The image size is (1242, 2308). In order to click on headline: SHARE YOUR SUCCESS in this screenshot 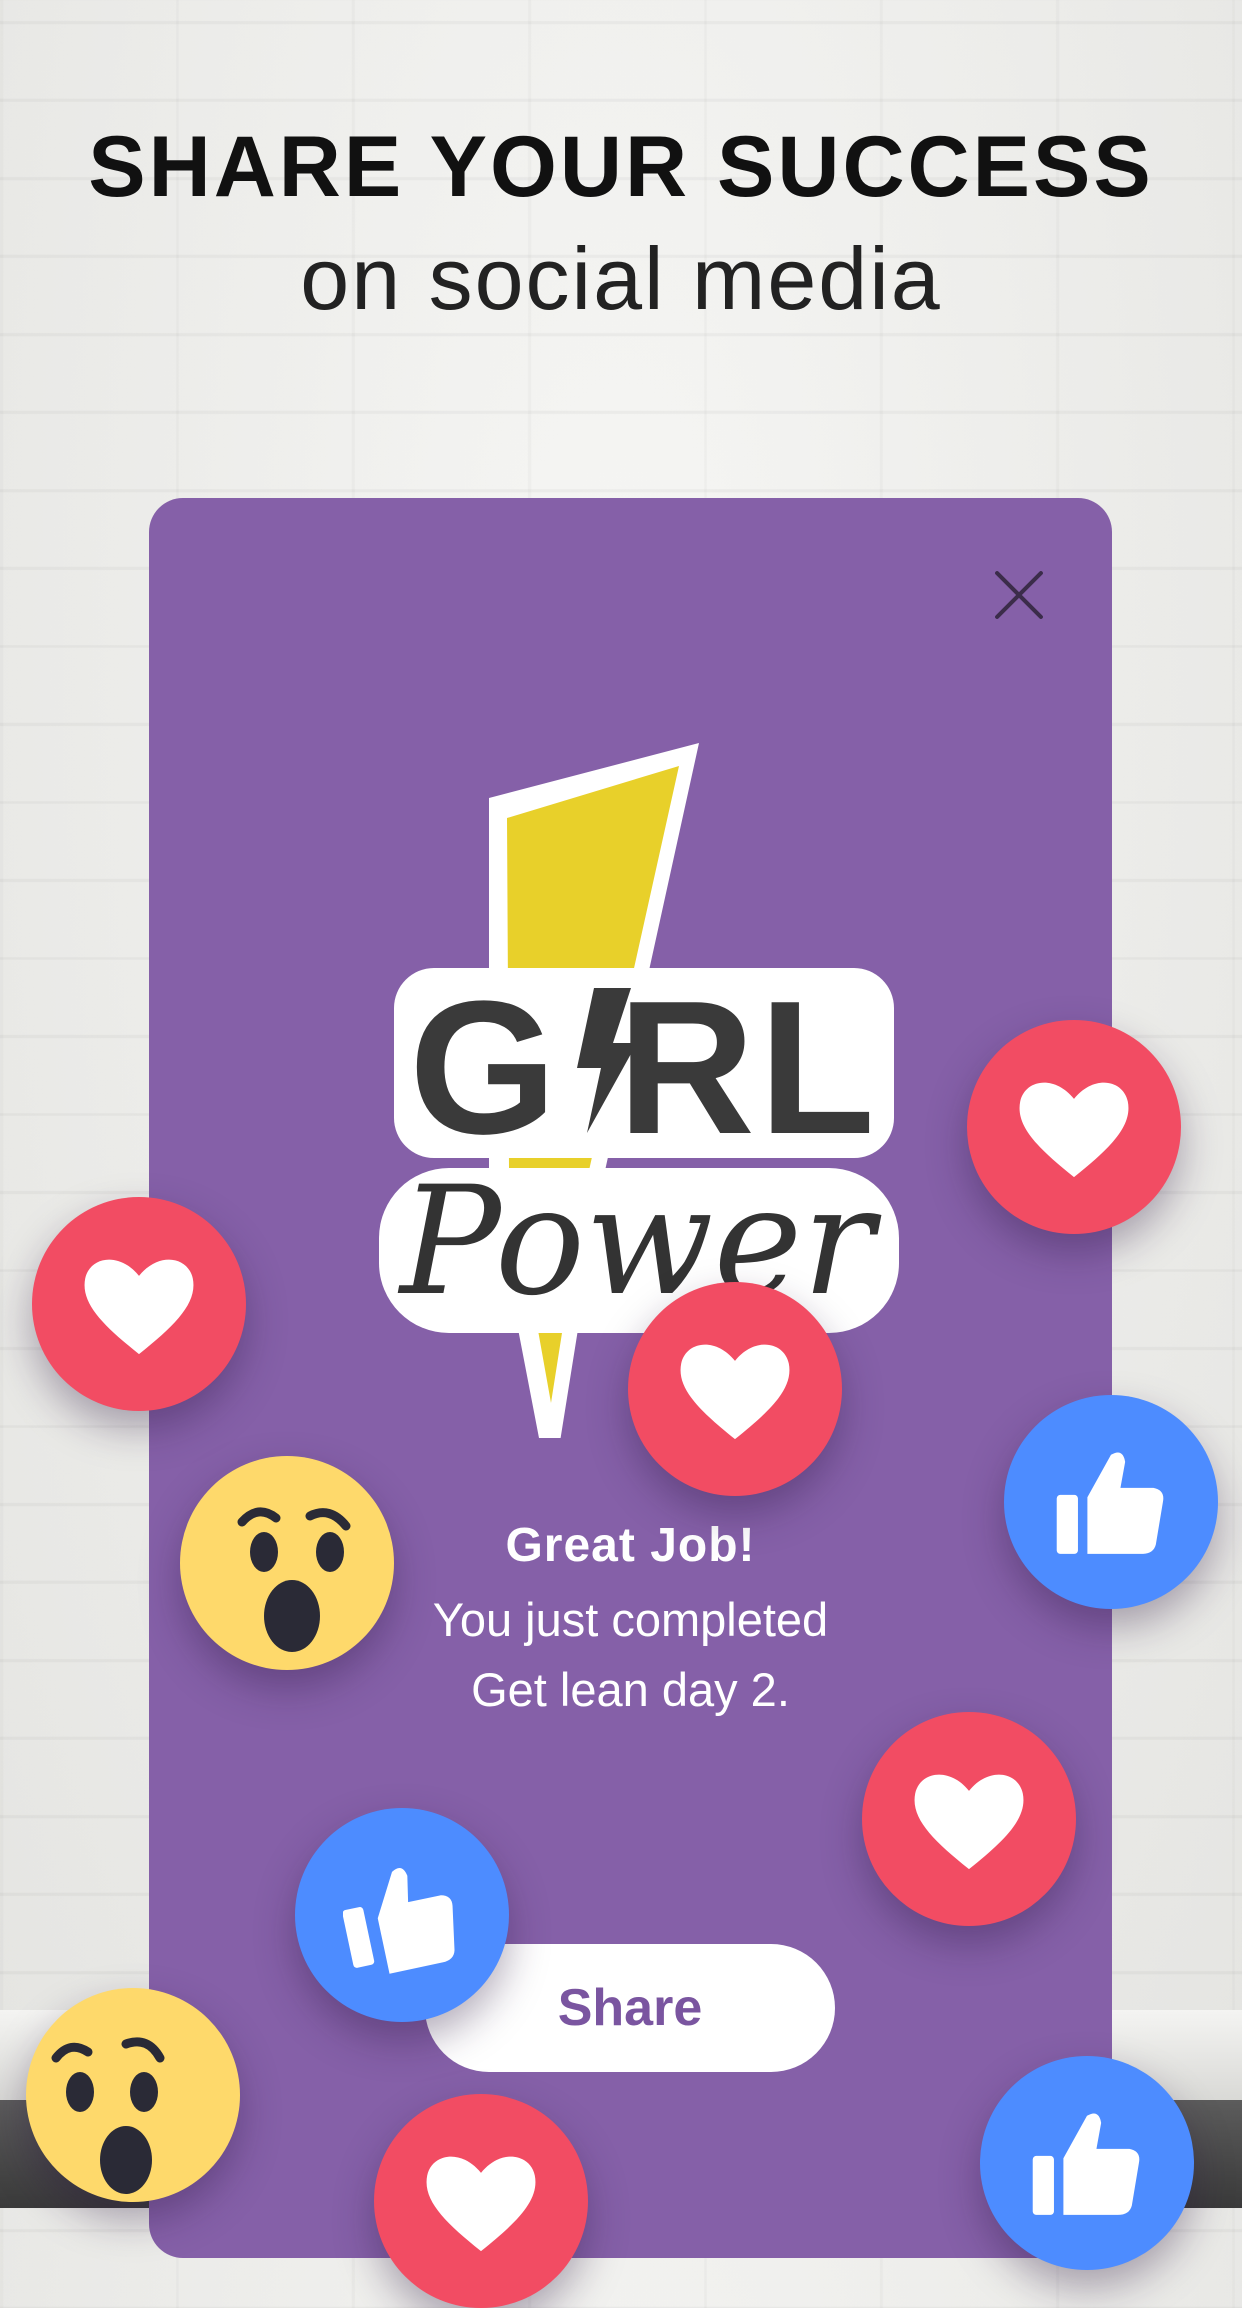, I will do `click(621, 167)`.